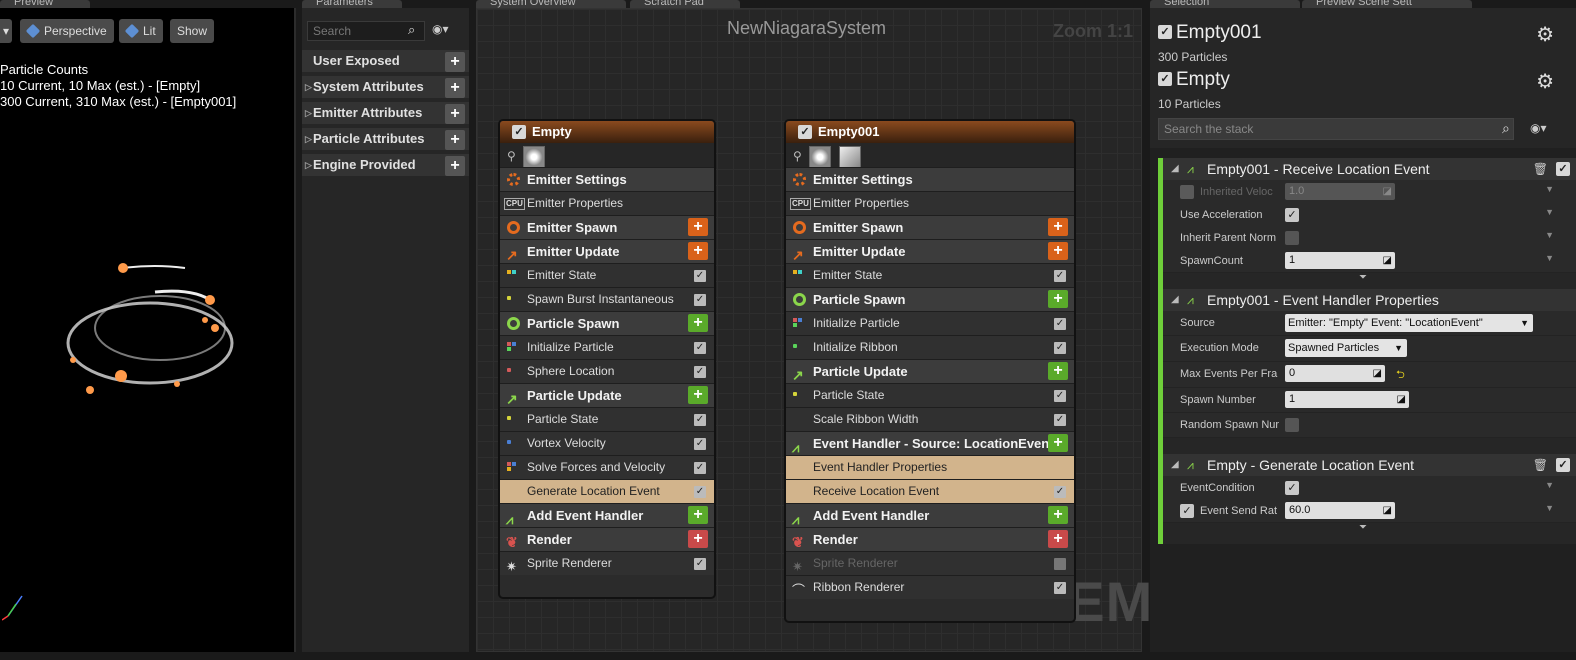 Image resolution: width=1576 pixels, height=660 pixels. What do you see at coordinates (805, 132) in the screenshot?
I see `emitter-enable-checkbox: ✓` at bounding box center [805, 132].